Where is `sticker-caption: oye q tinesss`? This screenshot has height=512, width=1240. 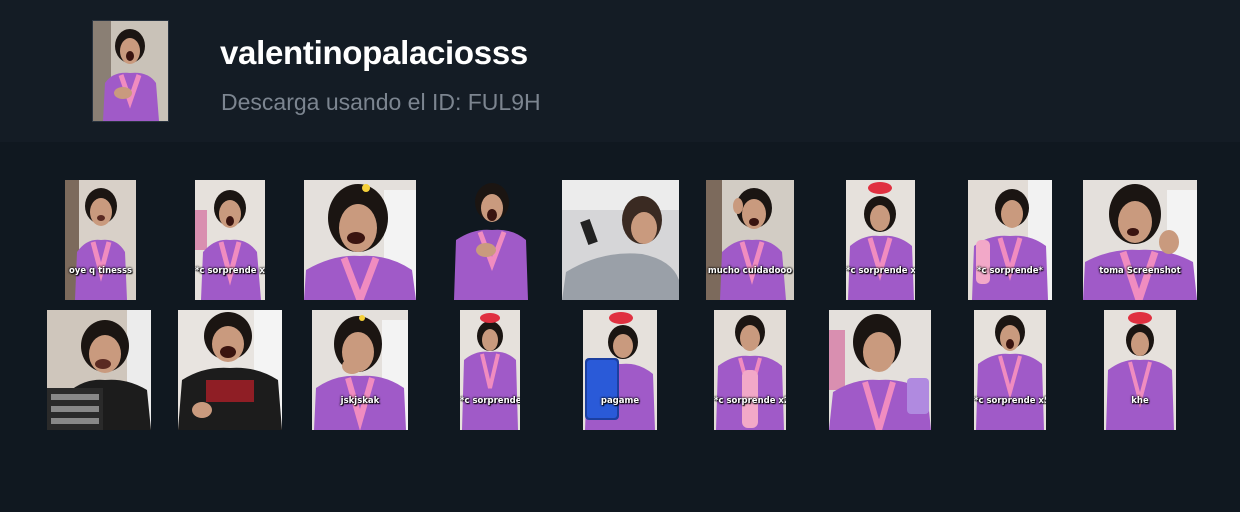 sticker-caption: oye q tinesss is located at coordinates (100, 271).